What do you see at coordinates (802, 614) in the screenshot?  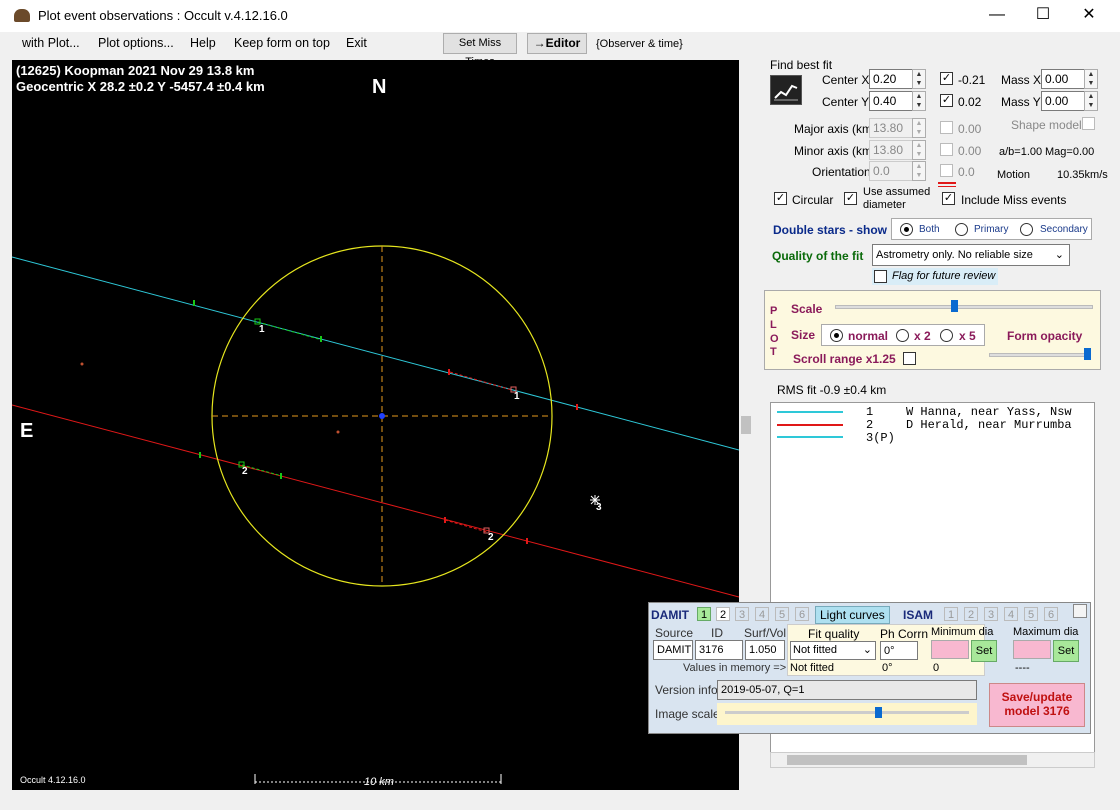 I see `damit-tab-6: 6` at bounding box center [802, 614].